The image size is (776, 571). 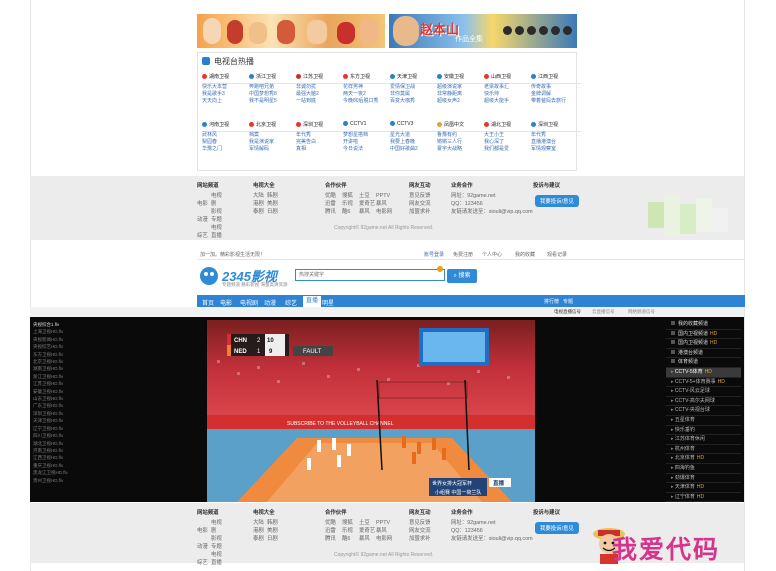 I want to click on stream-list-item: 四川卫视HD.flv, so click(x=54, y=435).